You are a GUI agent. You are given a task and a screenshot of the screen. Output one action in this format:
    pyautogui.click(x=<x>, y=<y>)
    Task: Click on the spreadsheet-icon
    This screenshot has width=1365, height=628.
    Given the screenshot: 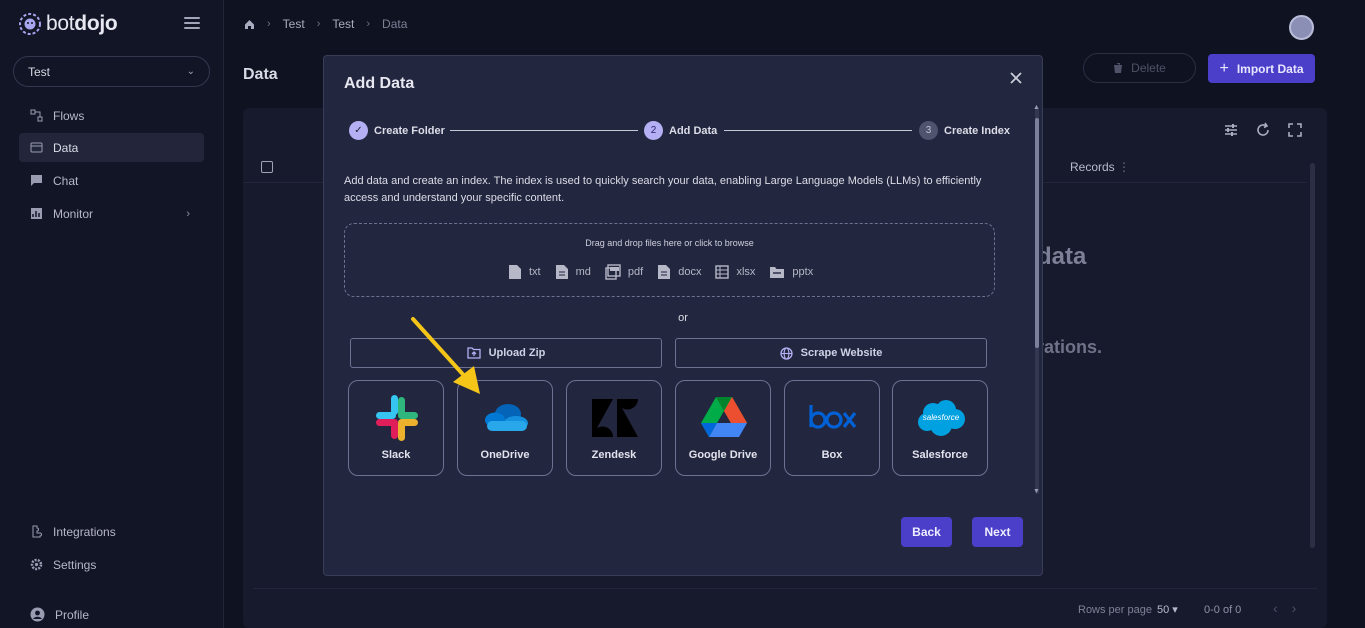 What is the action you would take?
    pyautogui.click(x=722, y=272)
    